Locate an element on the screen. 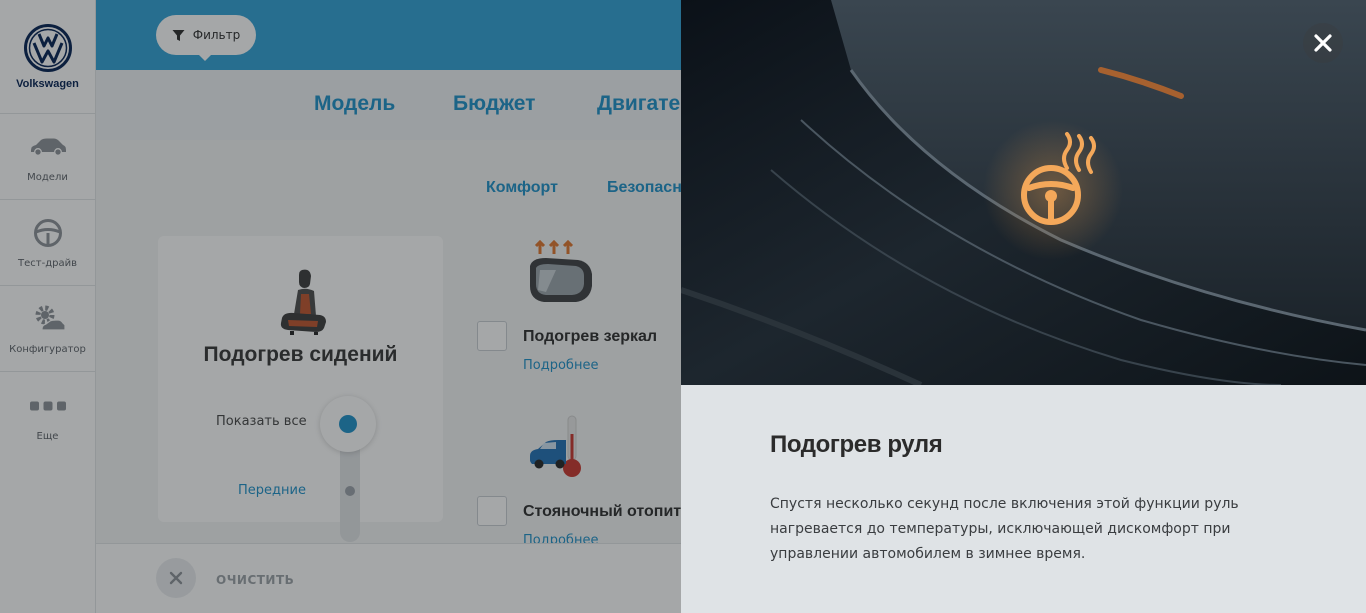  close-icon is located at coordinates (1323, 43).